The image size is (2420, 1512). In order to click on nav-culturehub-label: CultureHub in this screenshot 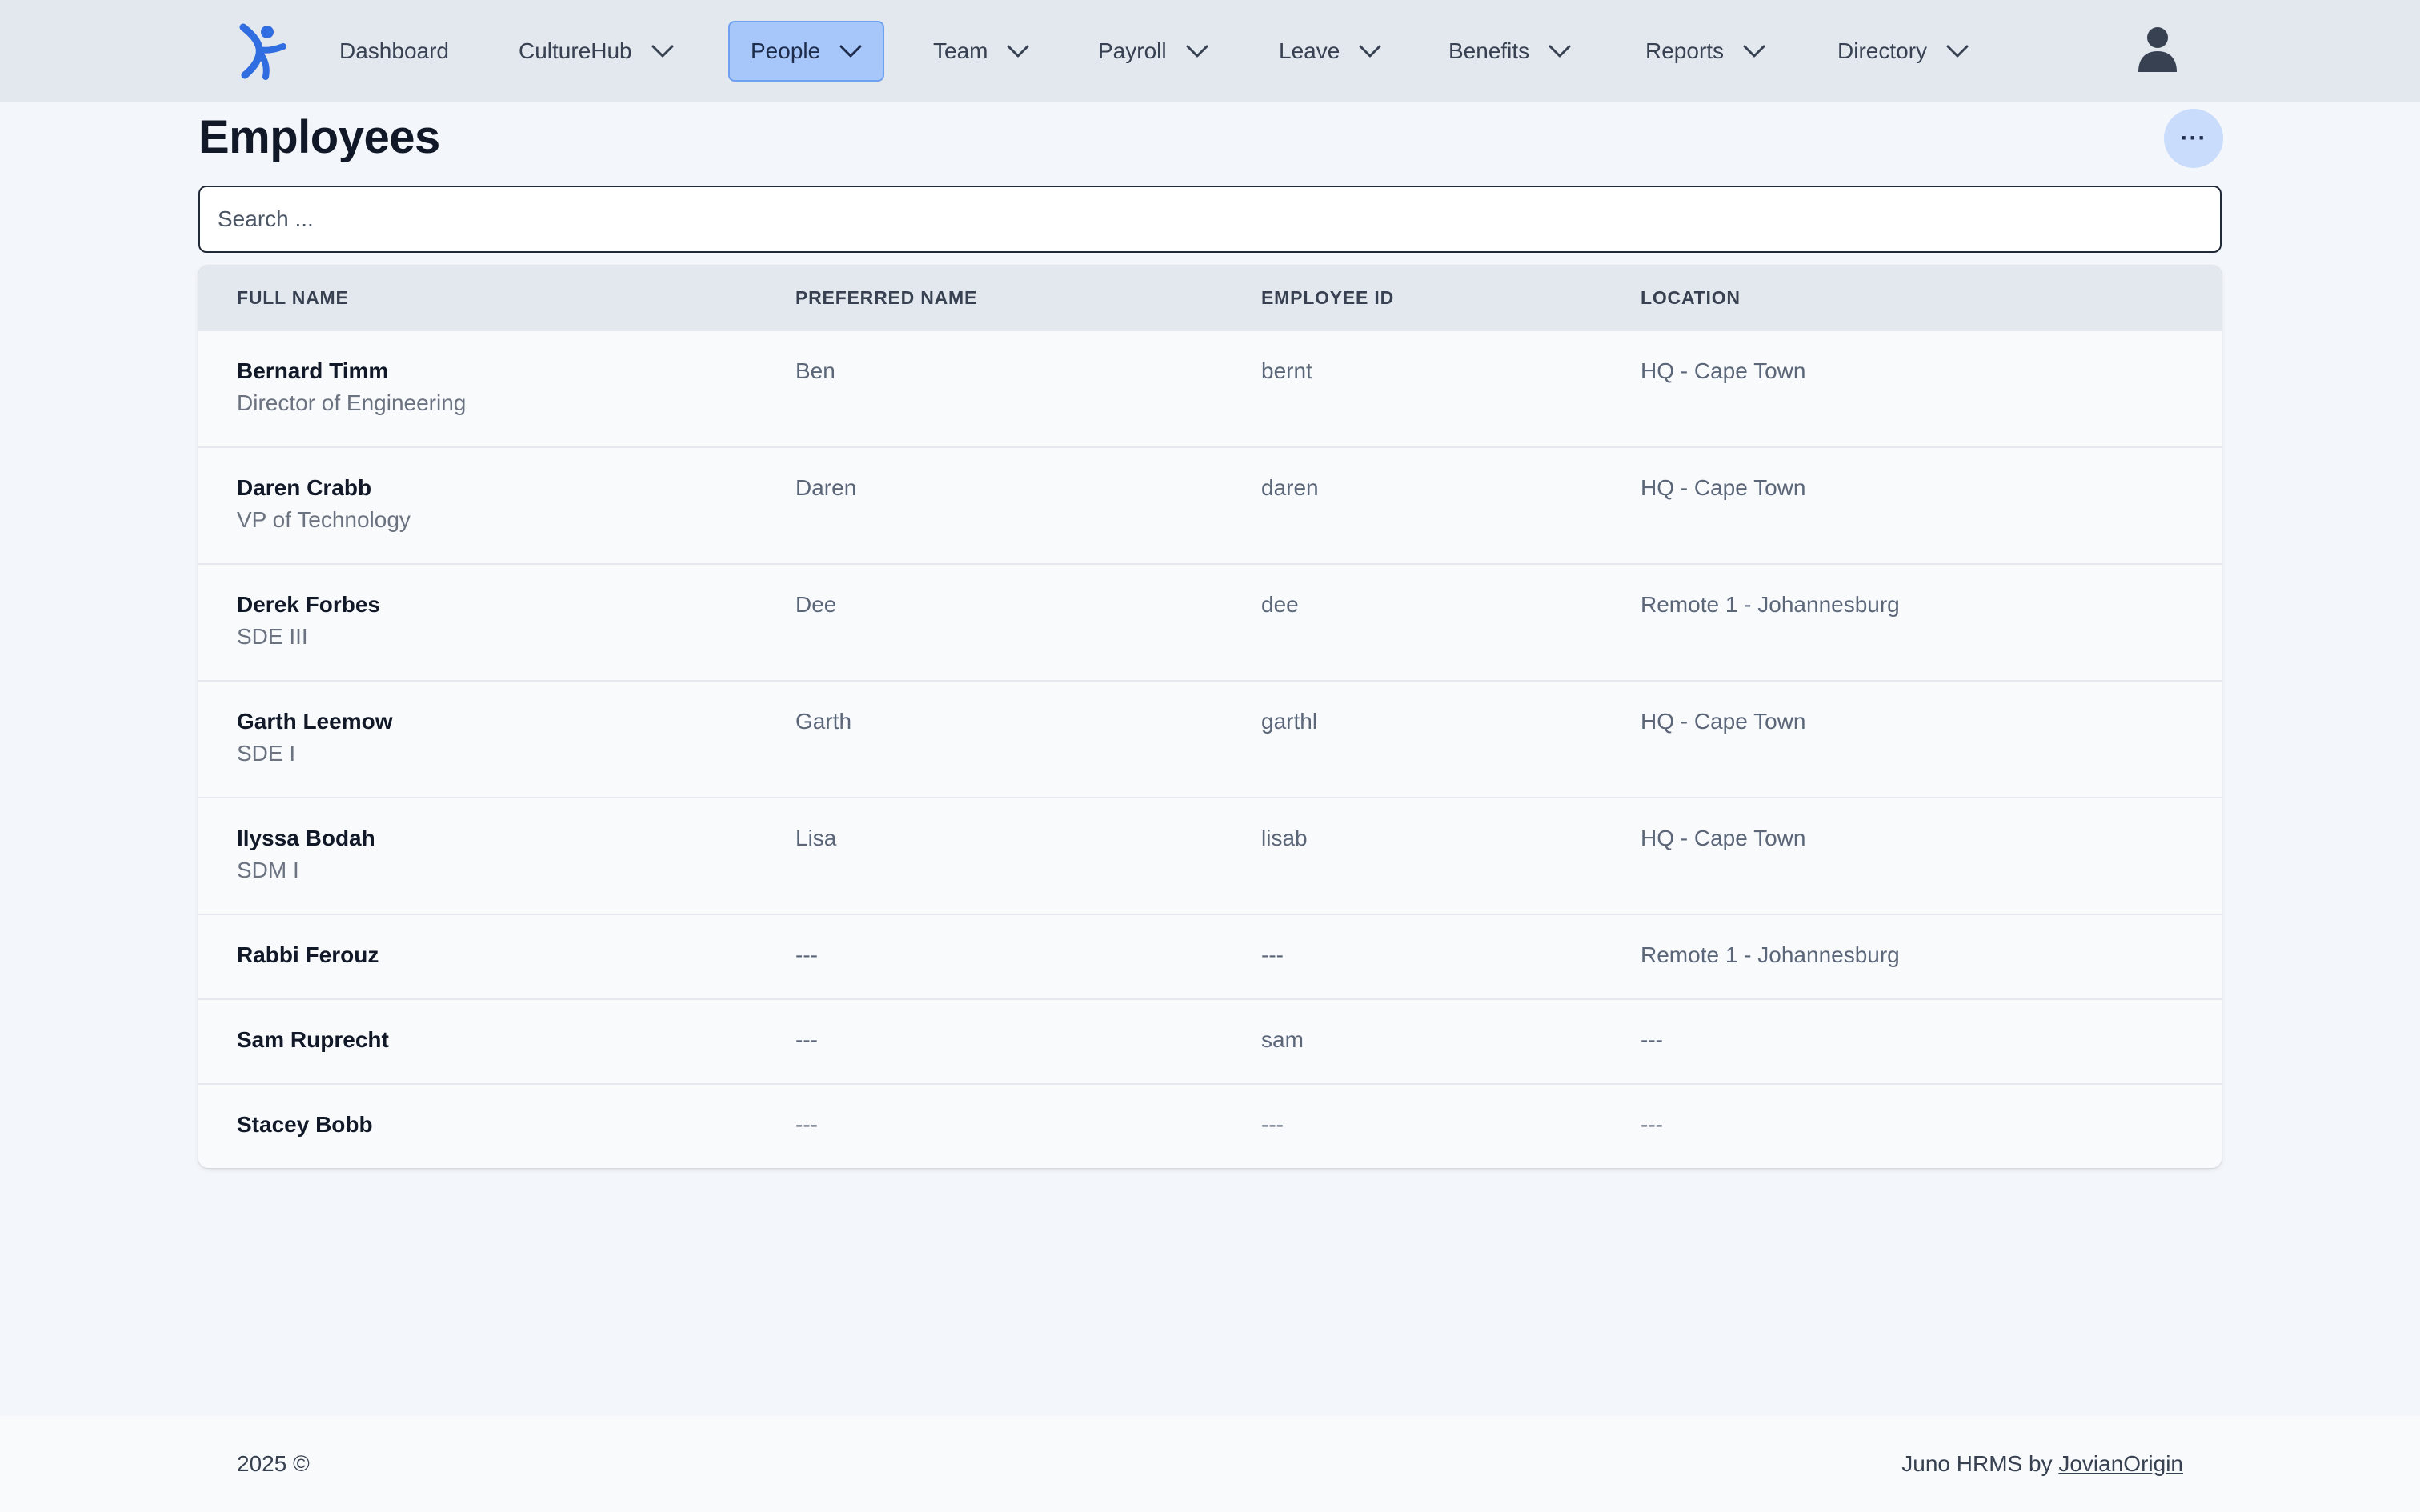, I will do `click(575, 50)`.